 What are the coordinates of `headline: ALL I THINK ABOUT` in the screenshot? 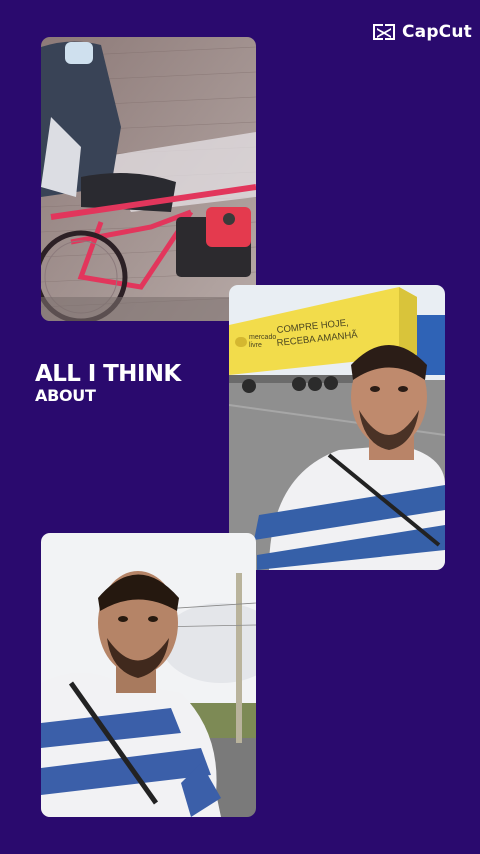 It's located at (108, 383).